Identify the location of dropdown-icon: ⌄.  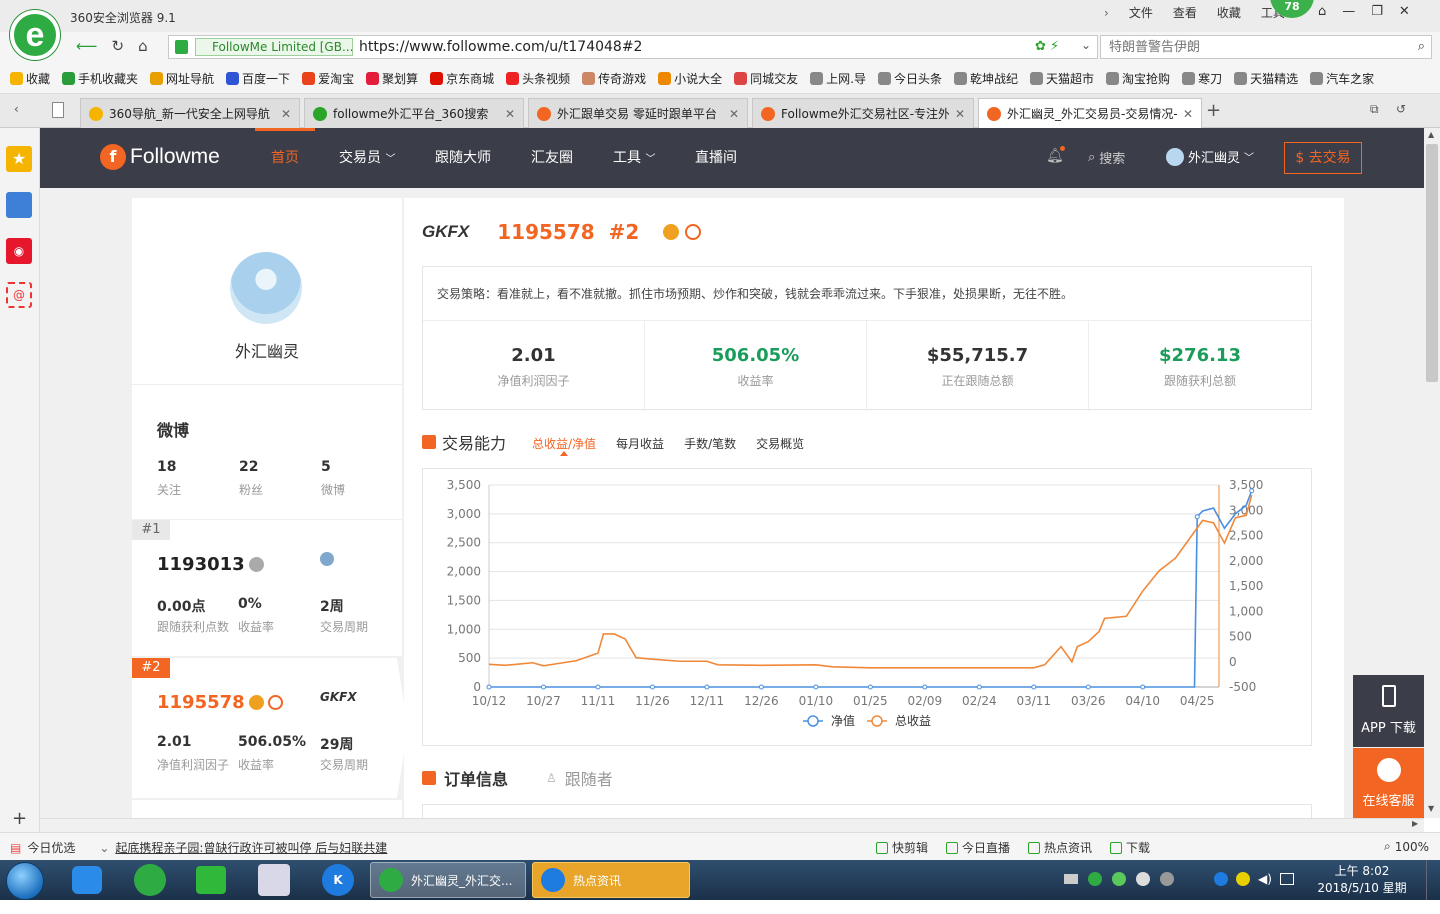
(1086, 45).